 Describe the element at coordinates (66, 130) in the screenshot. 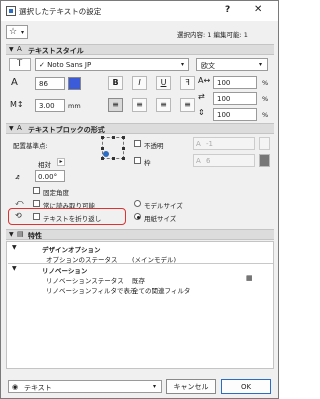

I see `section-title: テキストブロックの形式` at that location.